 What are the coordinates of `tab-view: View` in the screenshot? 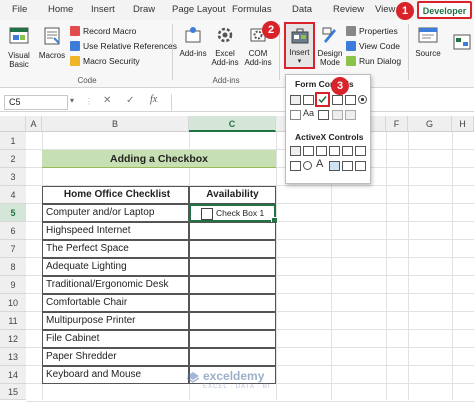 It's located at (385, 10).